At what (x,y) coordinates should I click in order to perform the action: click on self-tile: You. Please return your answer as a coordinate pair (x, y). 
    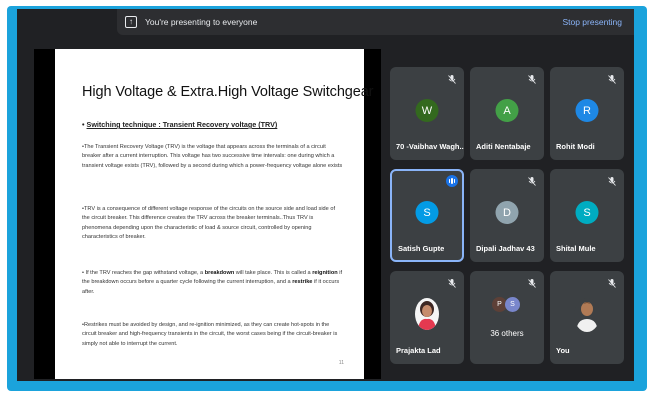
    Looking at the image, I should click on (587, 317).